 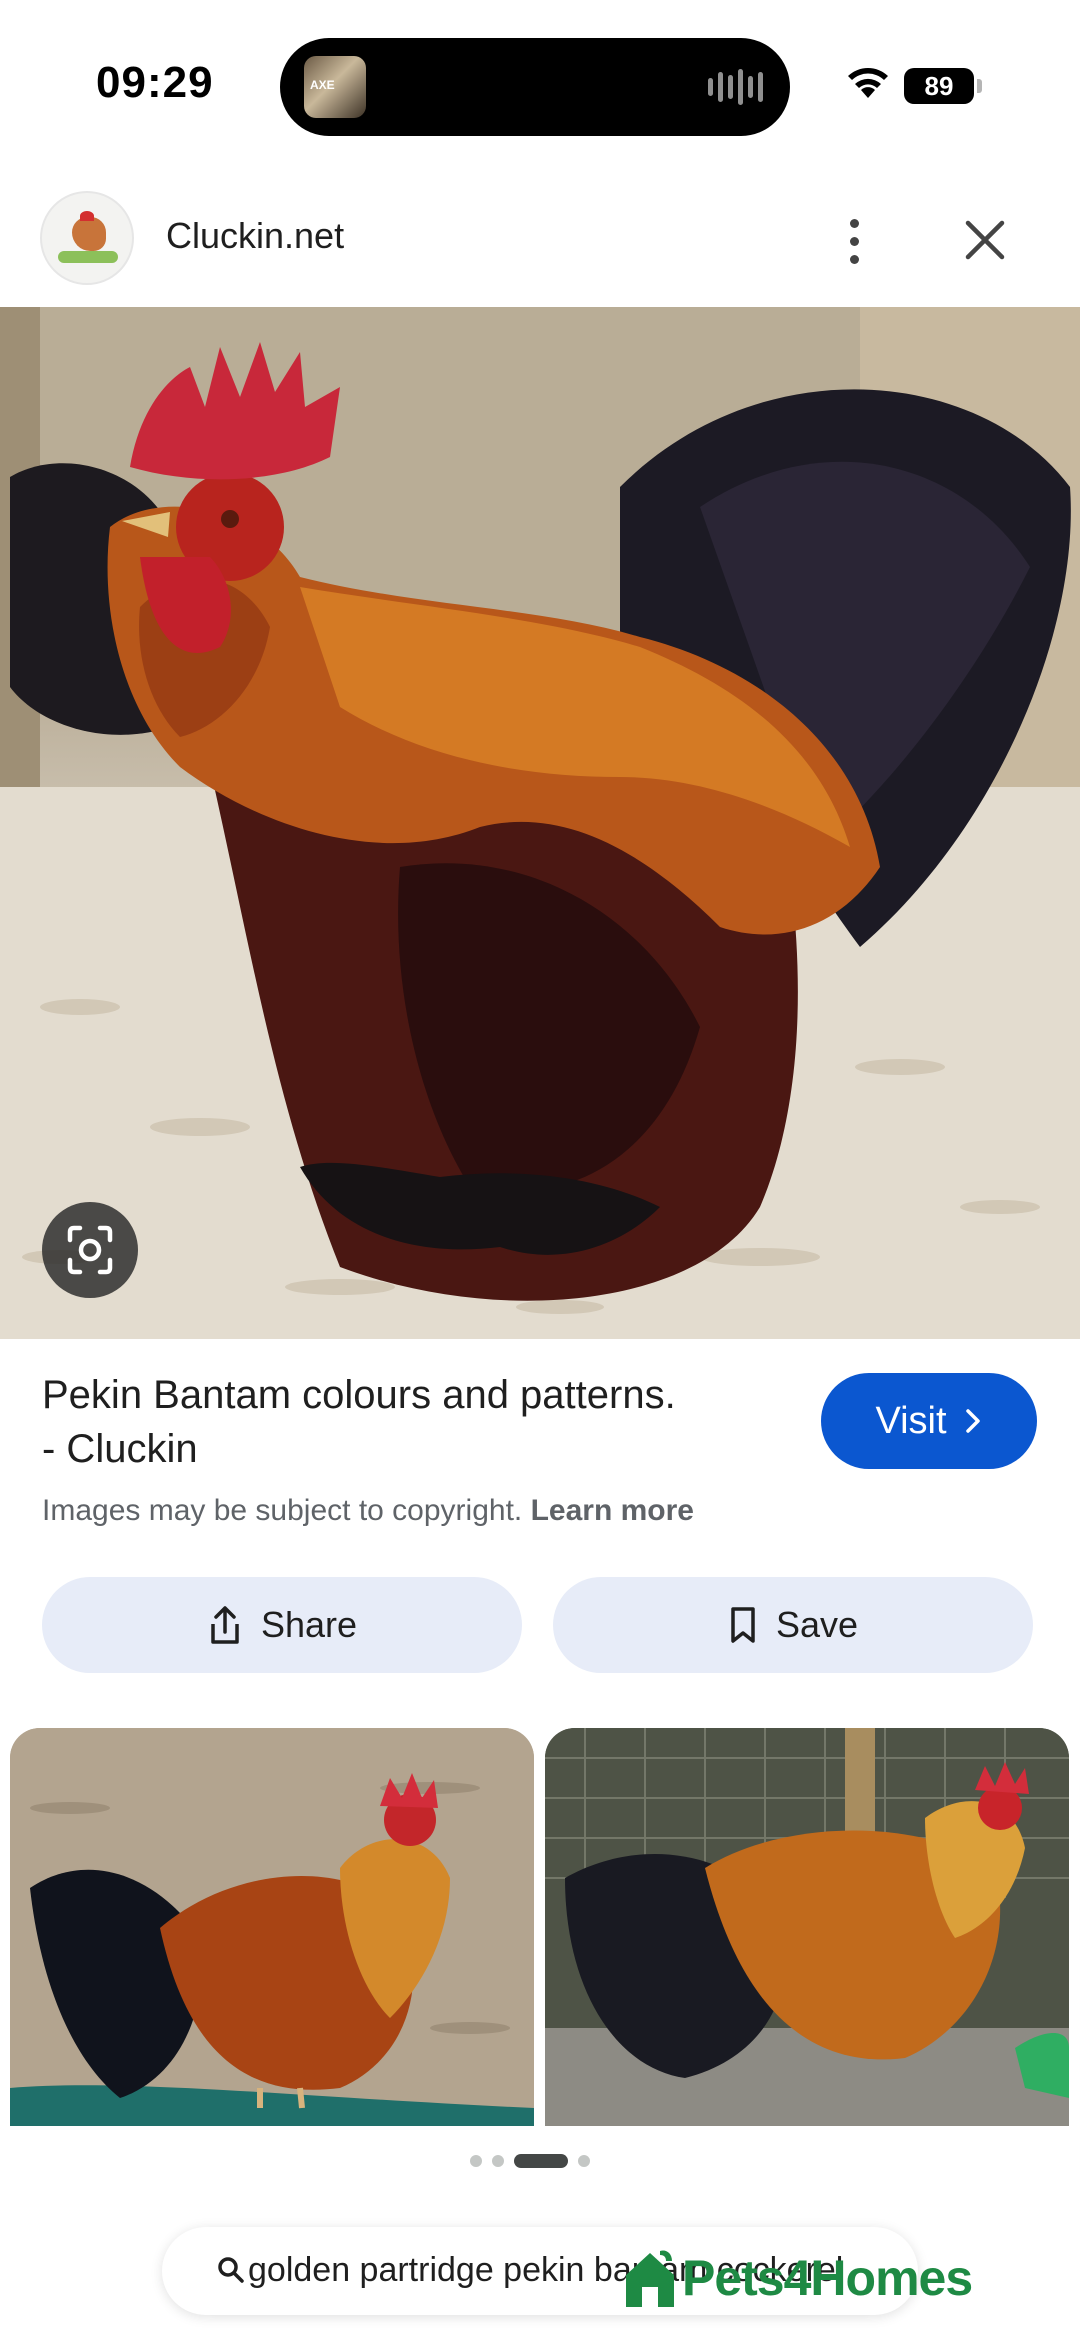 I want to click on carousel-indicator, so click(x=540, y=2161).